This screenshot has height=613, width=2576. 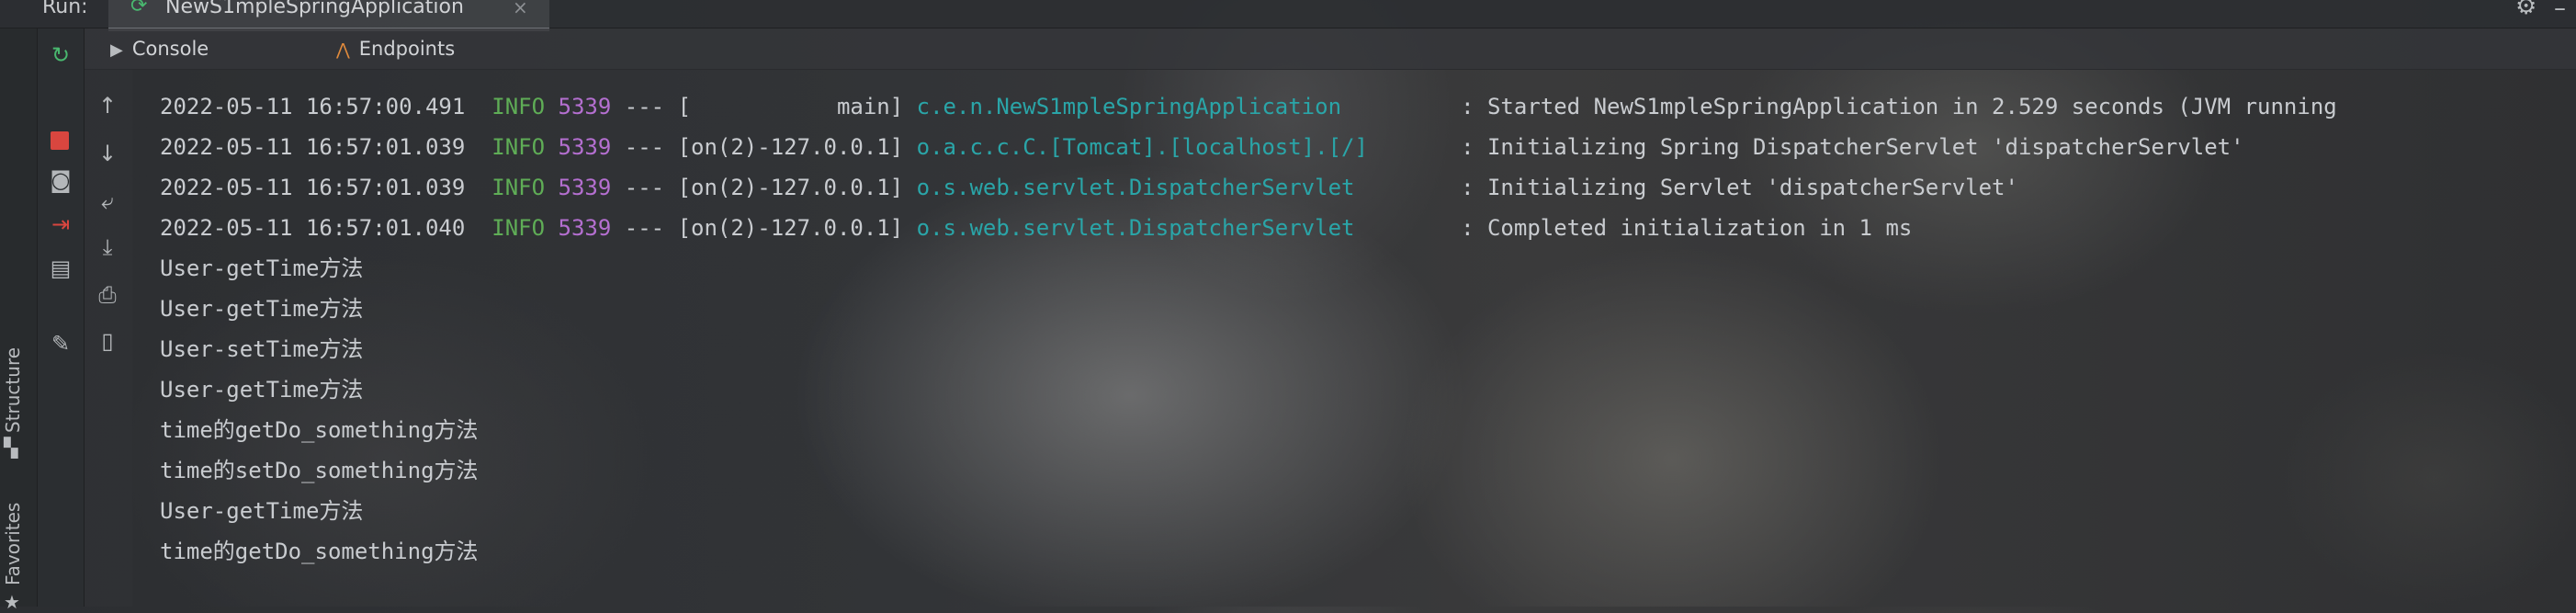 What do you see at coordinates (11, 448) in the screenshot?
I see `structure-icon: ▚` at bounding box center [11, 448].